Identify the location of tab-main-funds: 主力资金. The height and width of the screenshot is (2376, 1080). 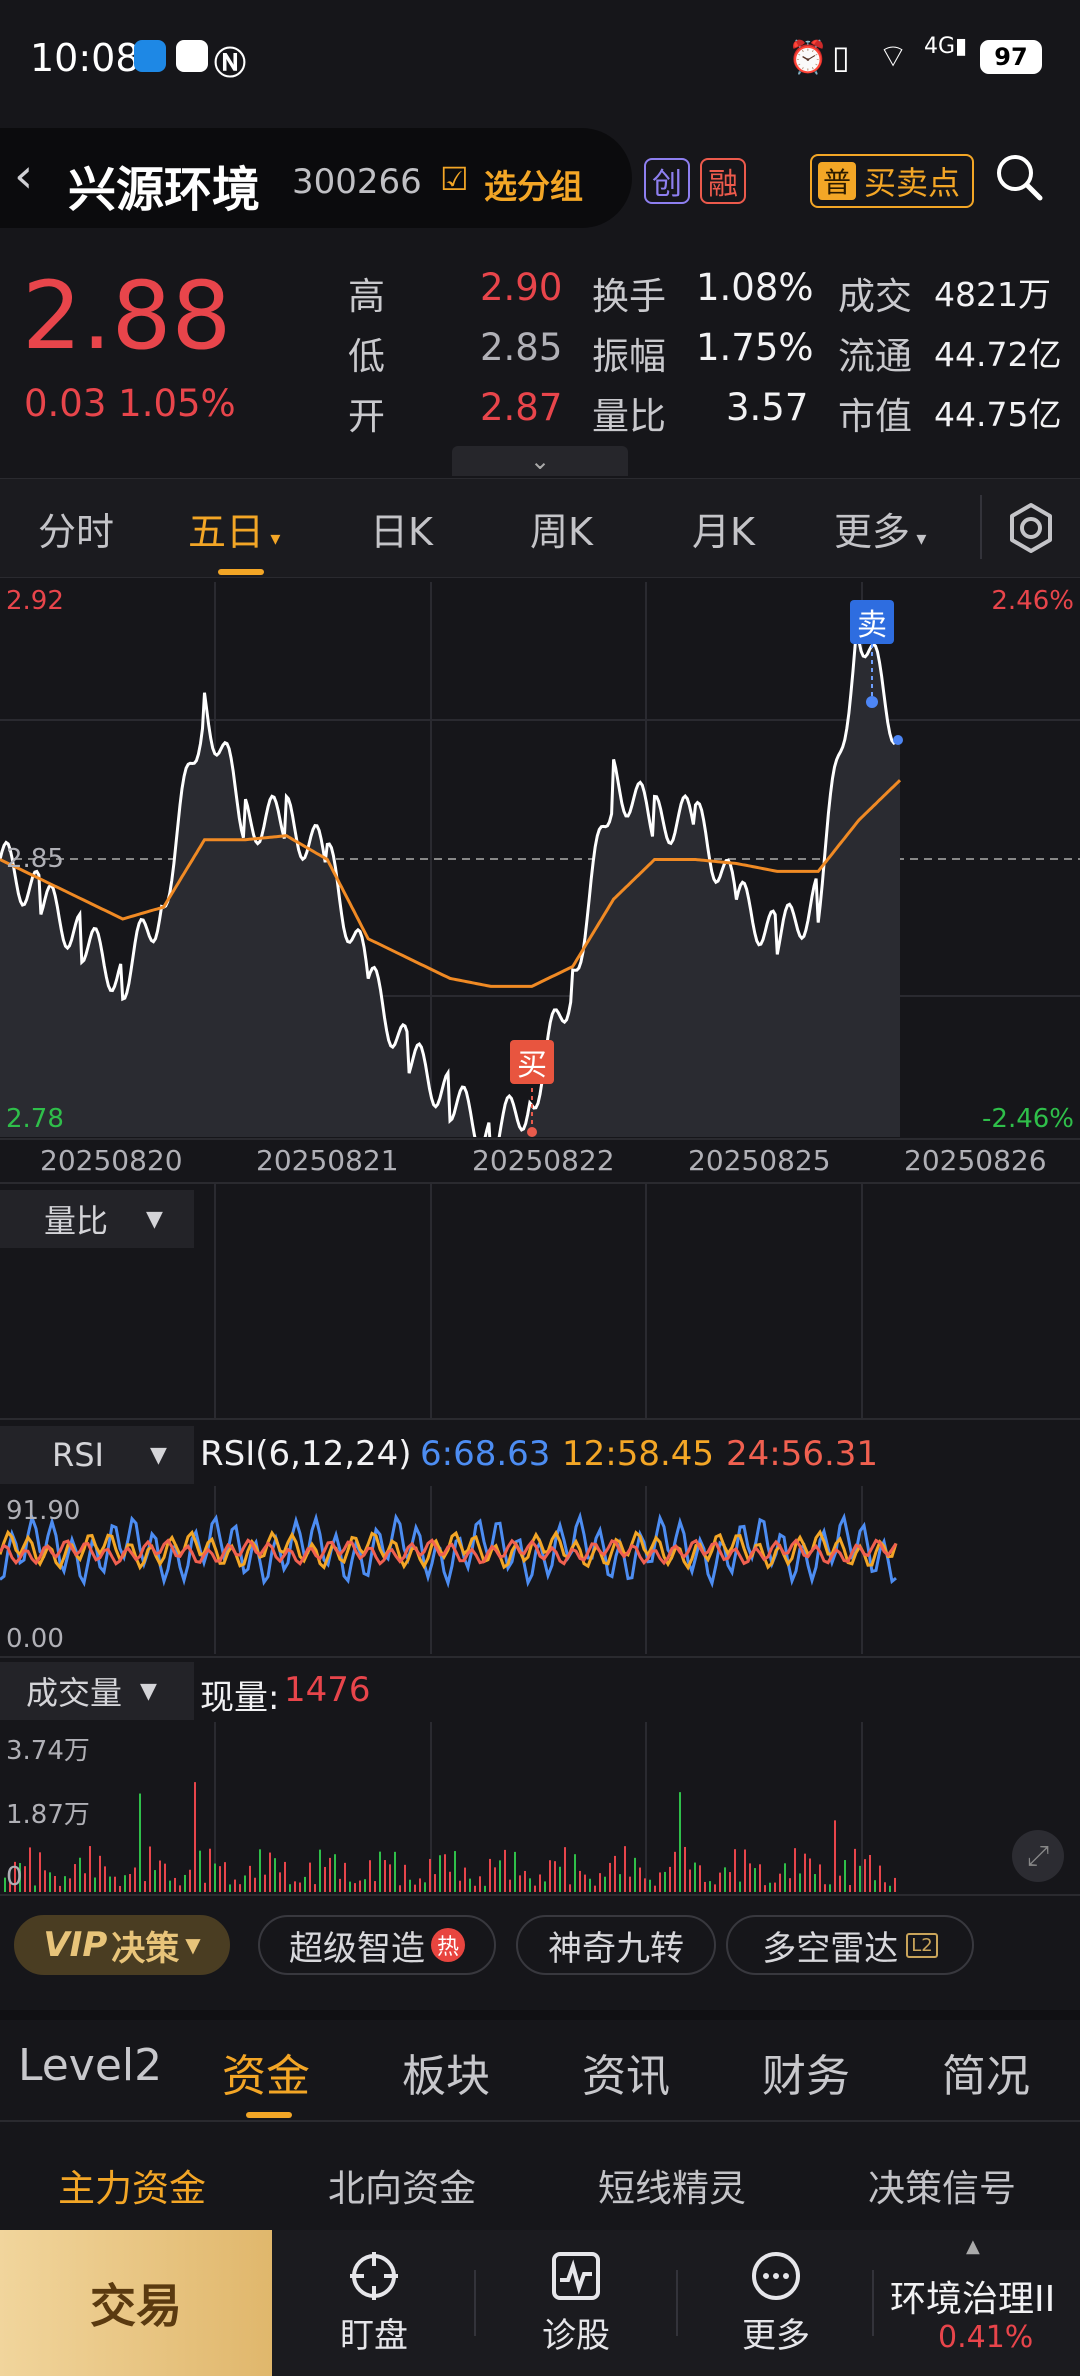
(132, 2185).